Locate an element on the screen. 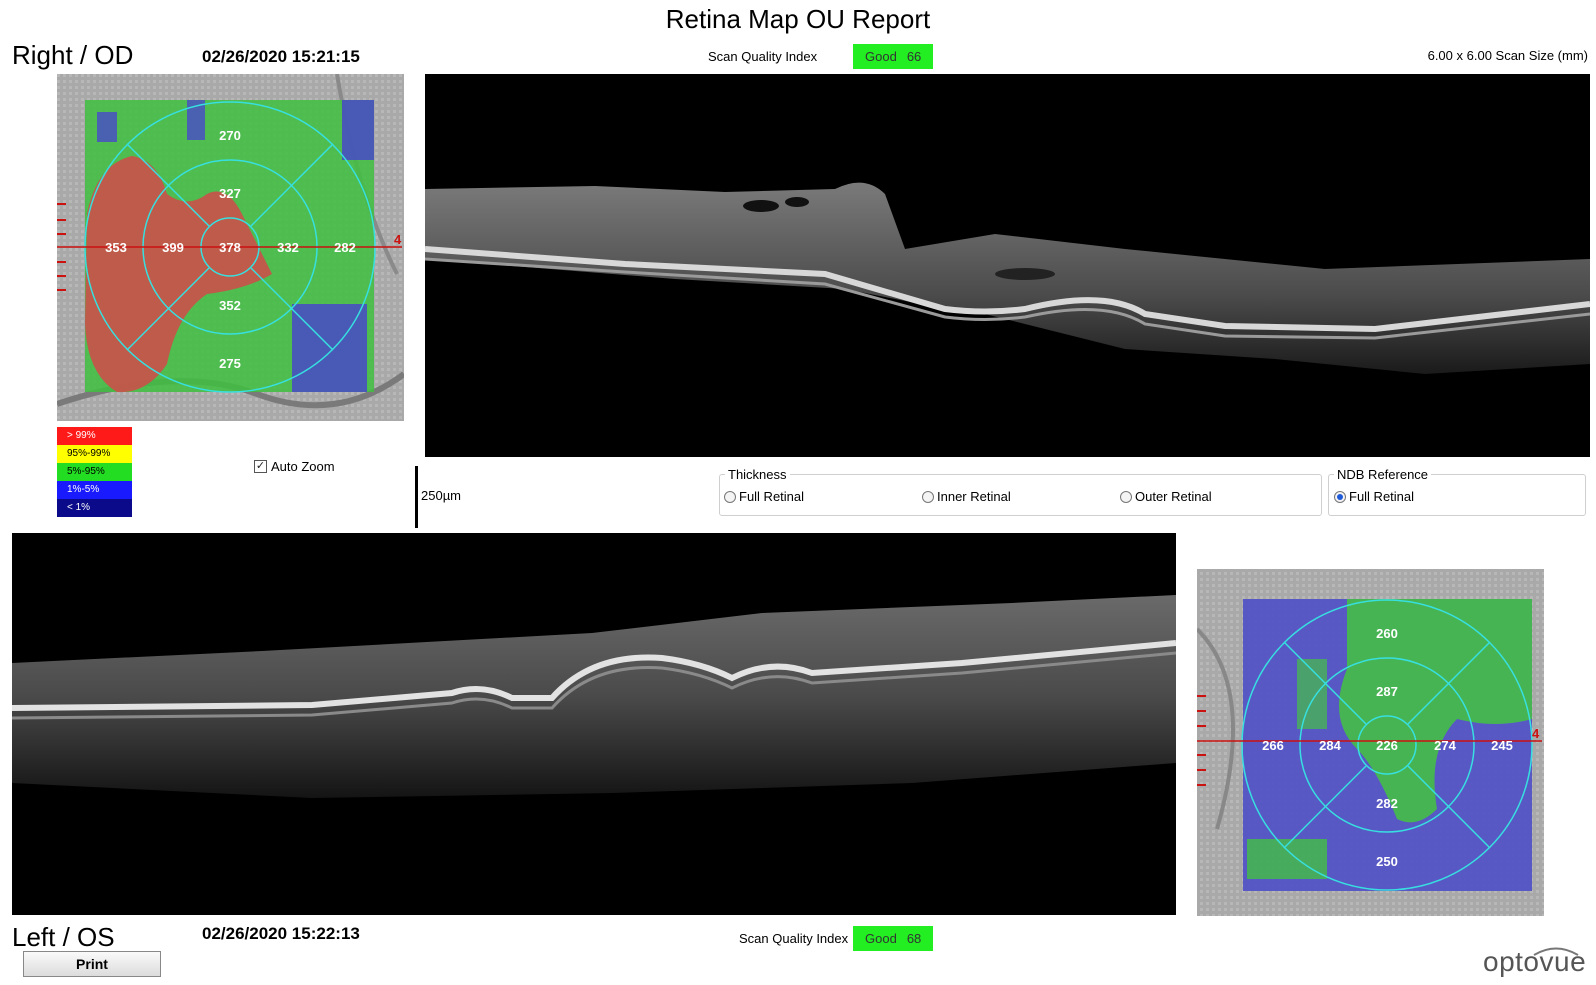 The width and height of the screenshot is (1596, 985). right-eye-datetime: 02/26/2020 15:21:15 is located at coordinates (281, 56).